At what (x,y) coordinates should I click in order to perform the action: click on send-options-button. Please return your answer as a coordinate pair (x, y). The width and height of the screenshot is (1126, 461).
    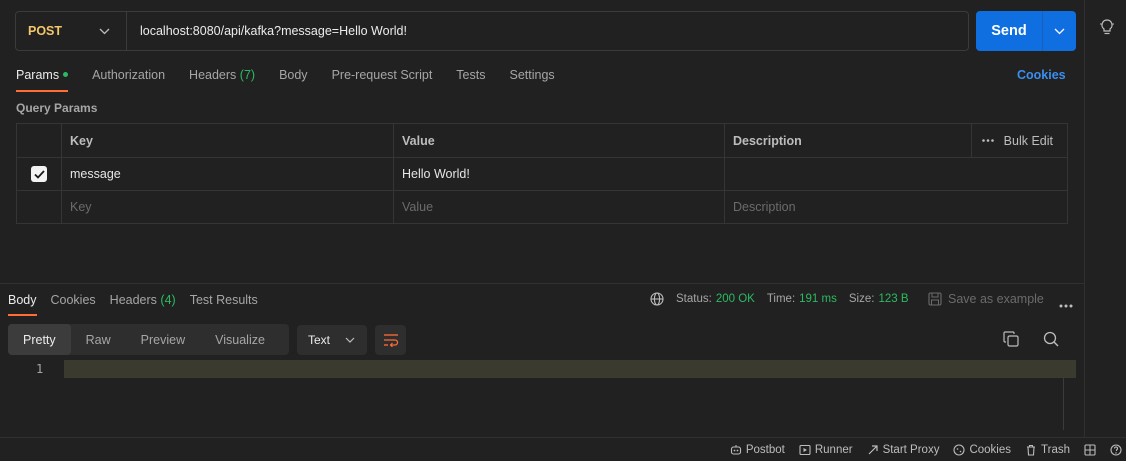
    Looking at the image, I should click on (1059, 31).